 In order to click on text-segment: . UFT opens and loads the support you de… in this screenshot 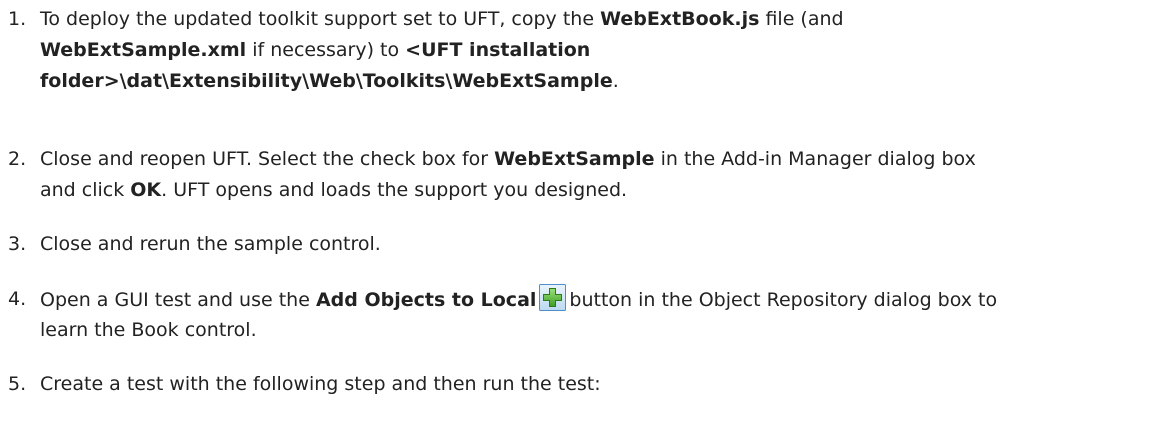, I will do `click(394, 190)`.